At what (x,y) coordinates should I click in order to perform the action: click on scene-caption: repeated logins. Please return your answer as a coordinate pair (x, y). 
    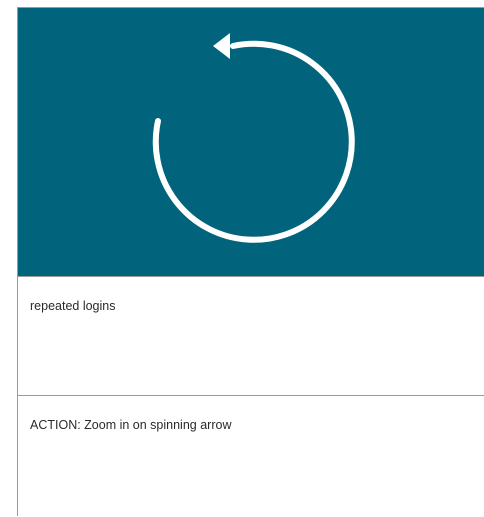
    Looking at the image, I should click on (73, 306).